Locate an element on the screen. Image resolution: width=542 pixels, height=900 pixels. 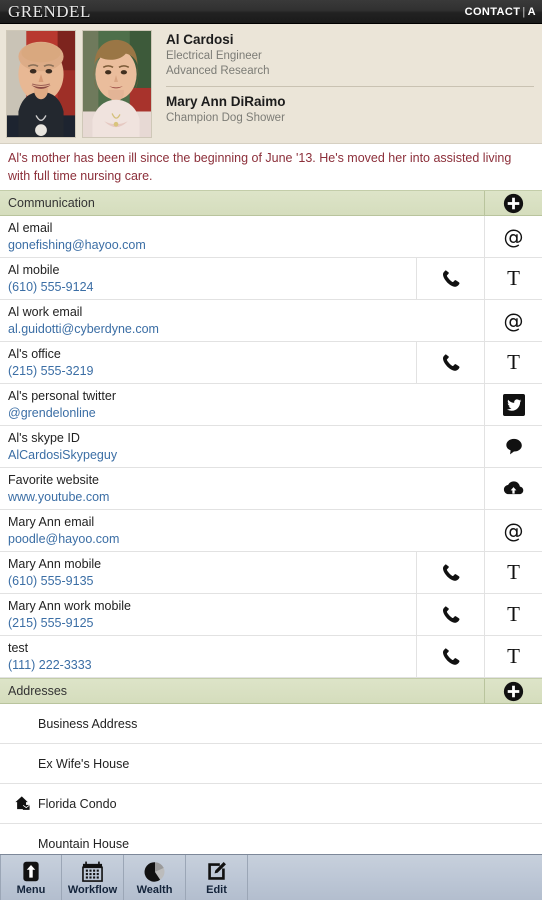
address-icon-slot is located at coordinates (22, 803).